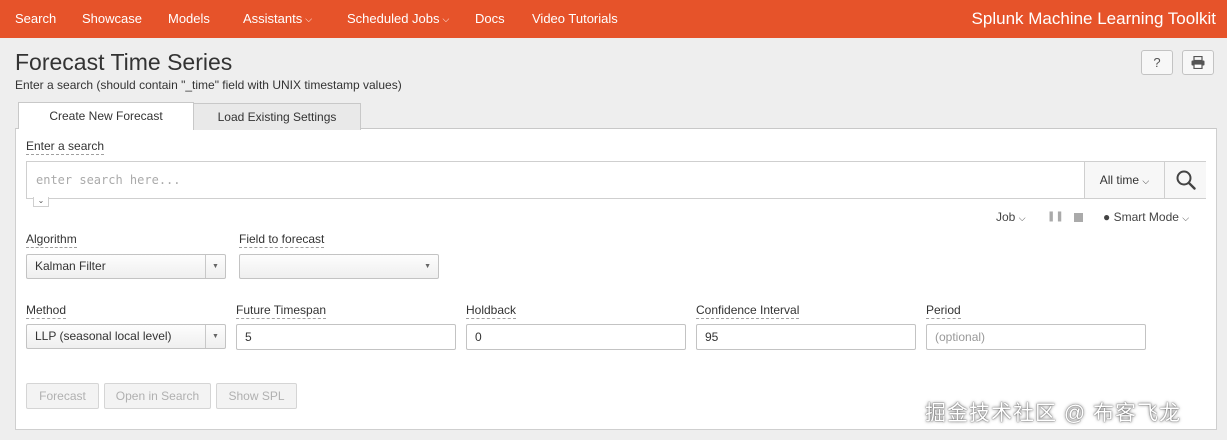 The image size is (1227, 440). Describe the element at coordinates (124, 62) in the screenshot. I see `page-title: Forecast Time Series` at that location.